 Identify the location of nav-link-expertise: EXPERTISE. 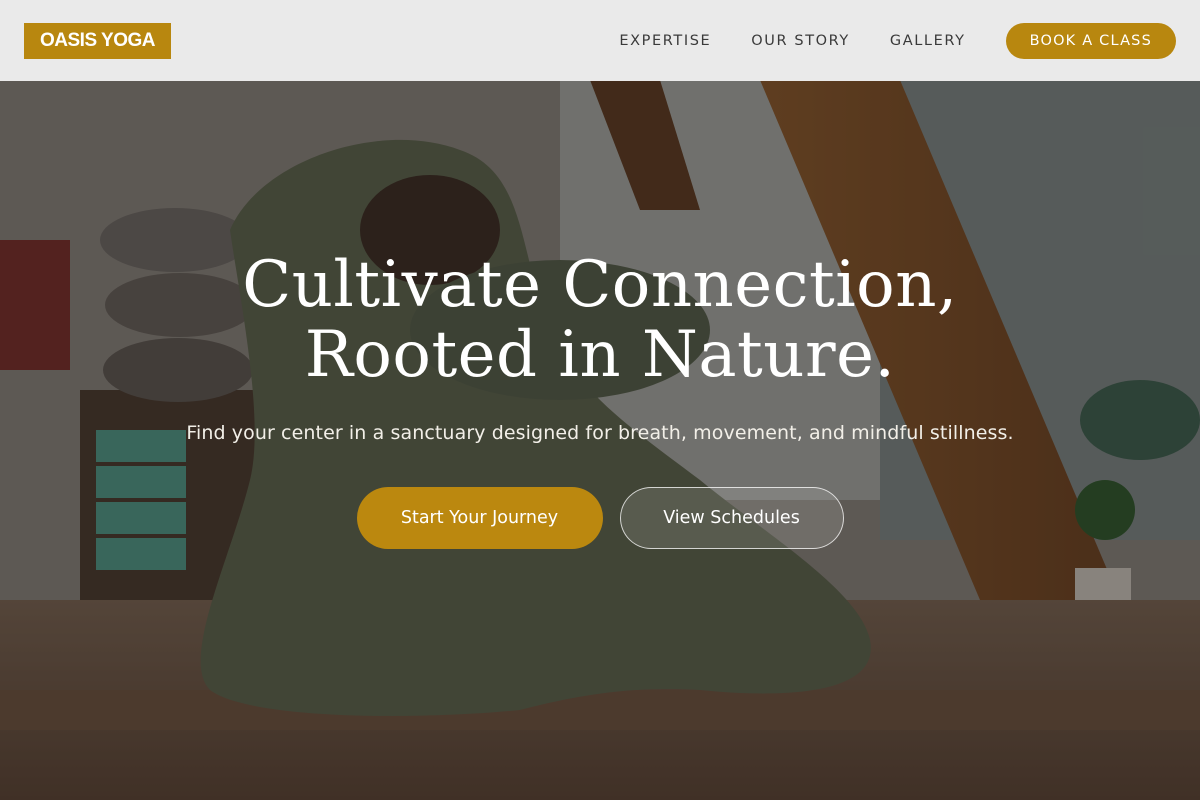
(665, 41).